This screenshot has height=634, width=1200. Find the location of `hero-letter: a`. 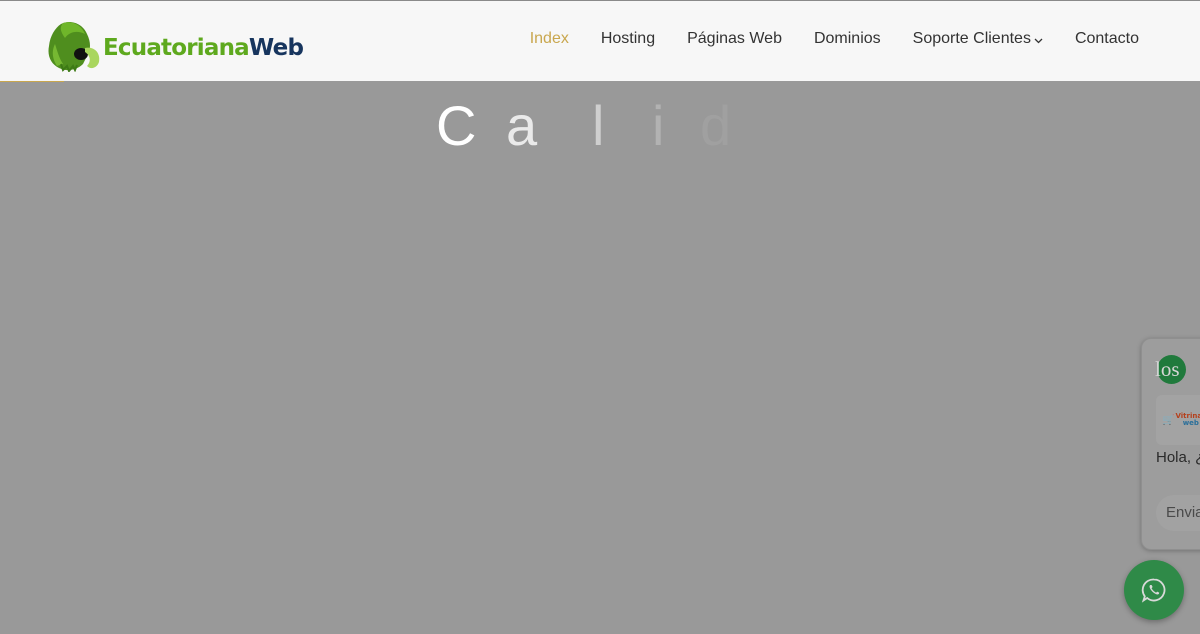

hero-letter: a is located at coordinates (522, 125).